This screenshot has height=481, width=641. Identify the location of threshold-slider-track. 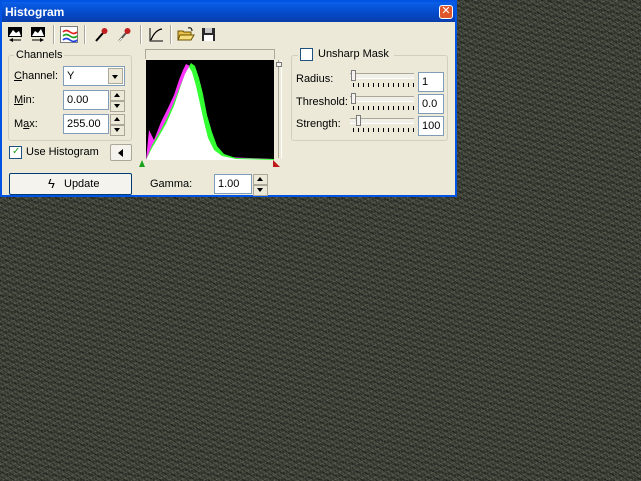
(382, 99).